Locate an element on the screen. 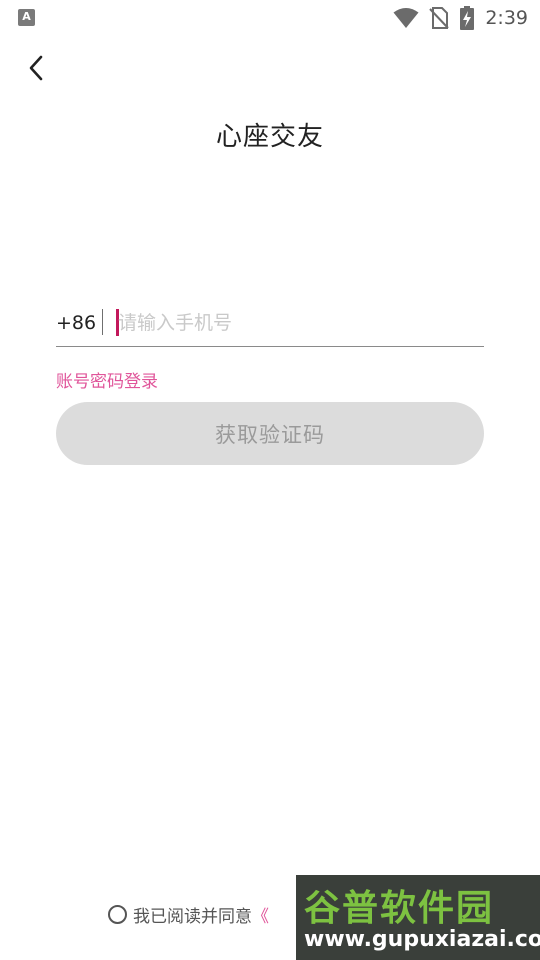  no-sim-icon is located at coordinates (439, 18).